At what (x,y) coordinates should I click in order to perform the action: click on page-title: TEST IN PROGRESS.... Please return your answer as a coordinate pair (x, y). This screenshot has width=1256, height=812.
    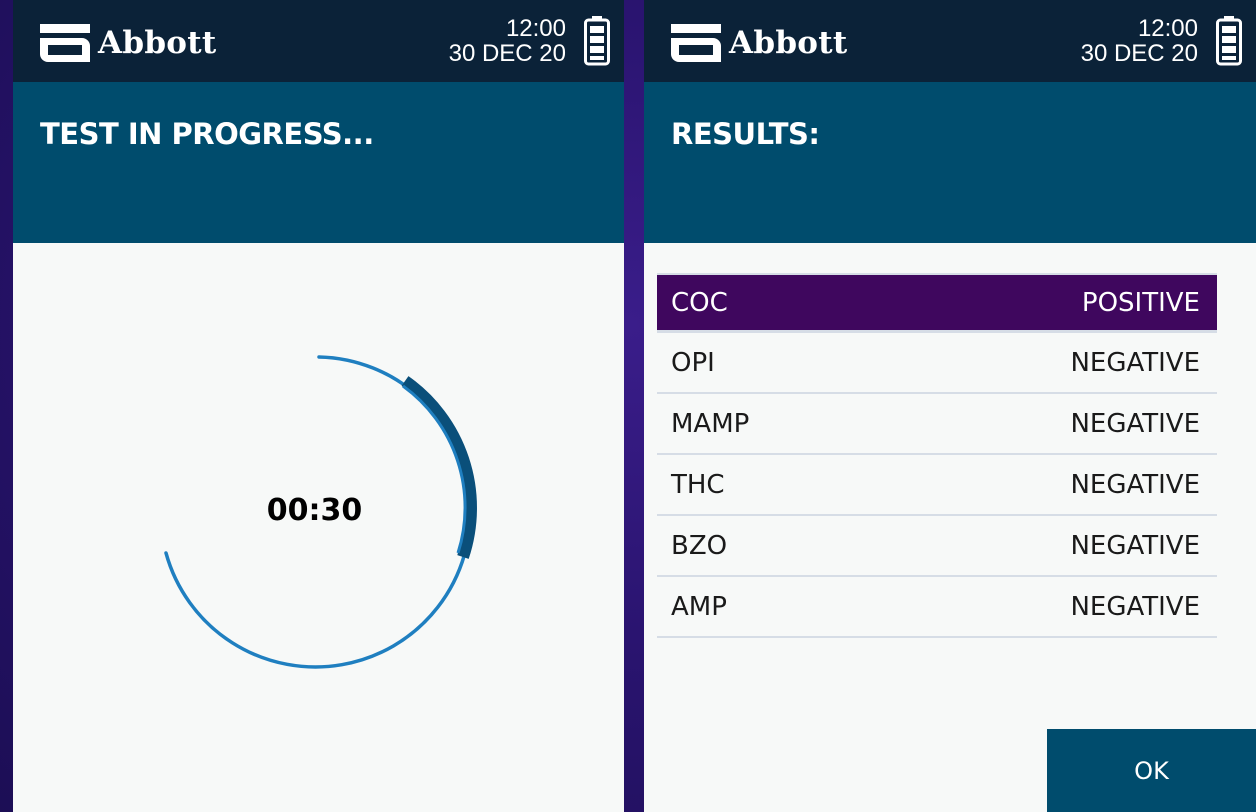
    Looking at the image, I should click on (207, 134).